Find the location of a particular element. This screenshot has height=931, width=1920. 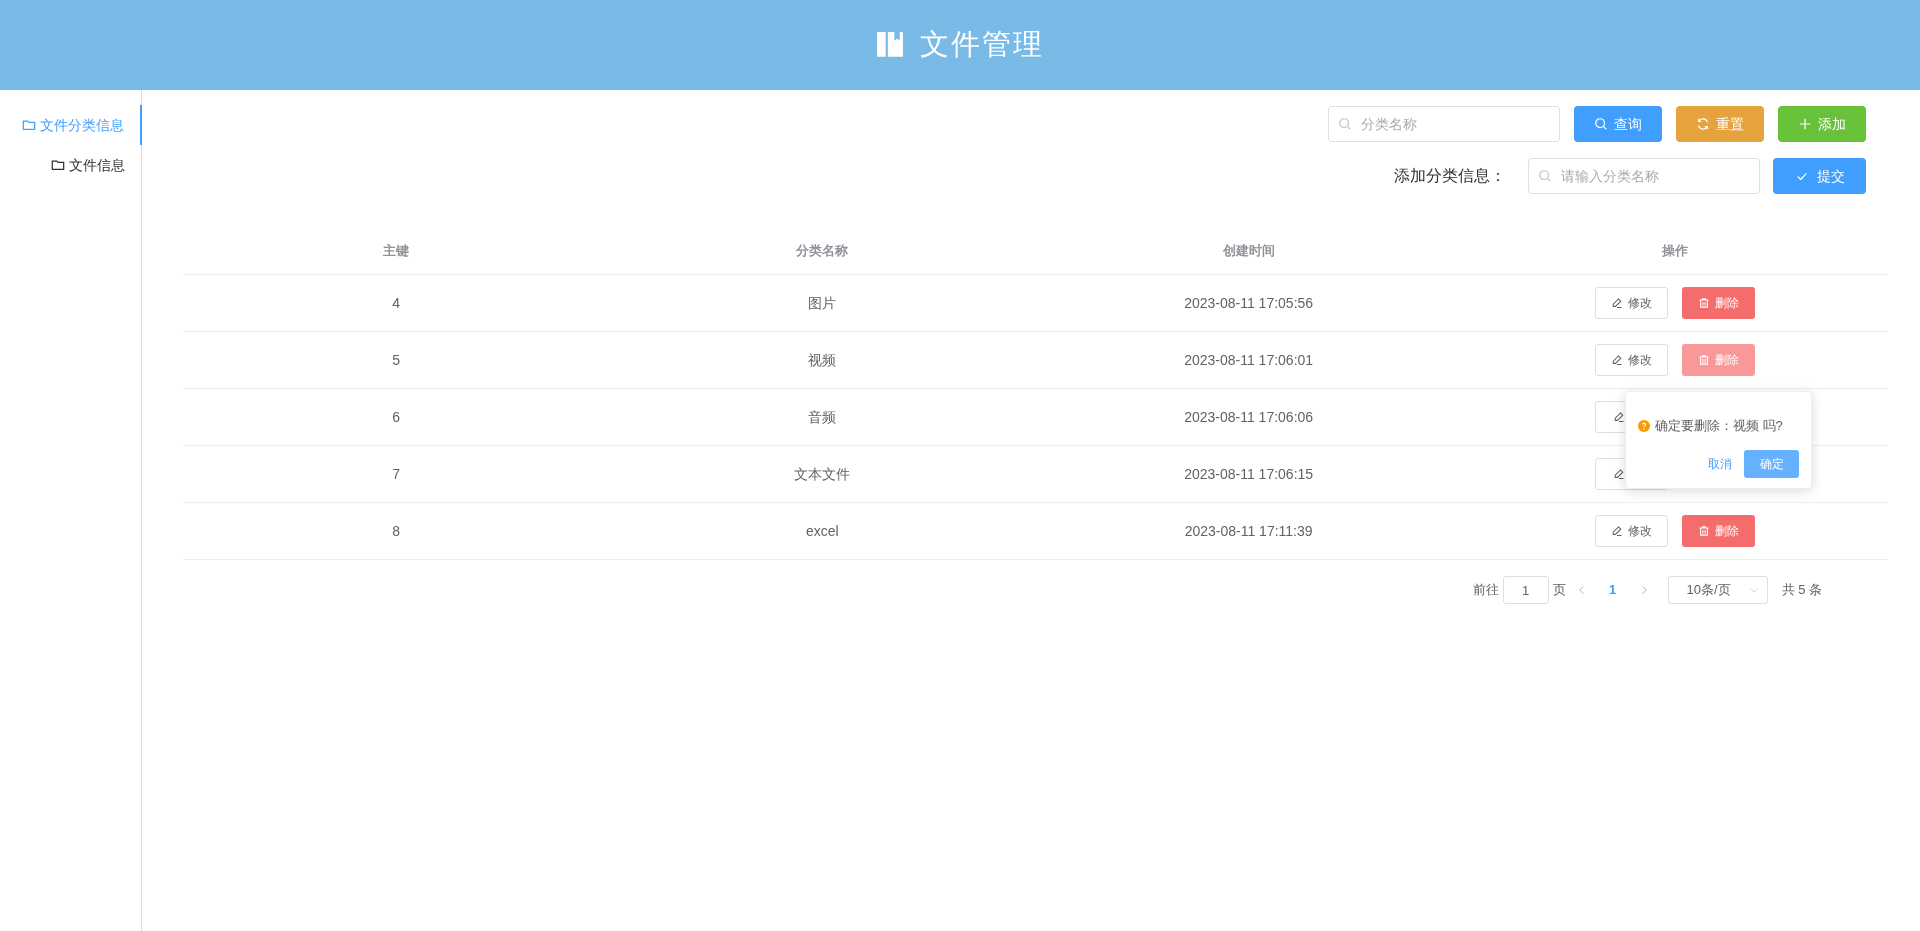

page-size-select: 10条/页 is located at coordinates (1717, 590).